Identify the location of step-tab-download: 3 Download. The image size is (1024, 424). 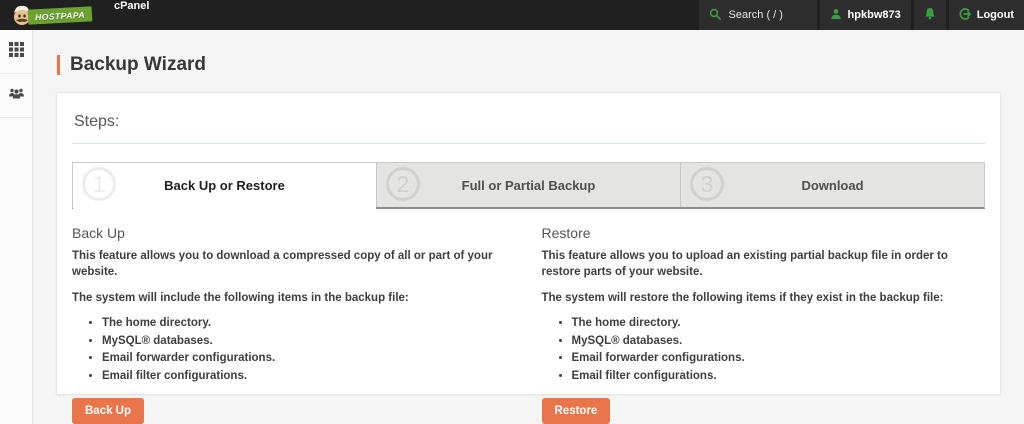
(832, 185).